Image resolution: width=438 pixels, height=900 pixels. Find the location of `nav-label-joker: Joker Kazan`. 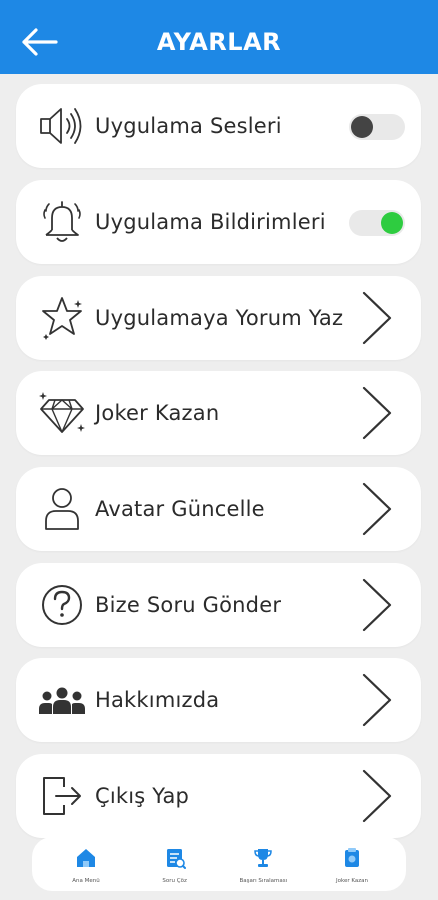

nav-label-joker: Joker Kazan is located at coordinates (351, 881).